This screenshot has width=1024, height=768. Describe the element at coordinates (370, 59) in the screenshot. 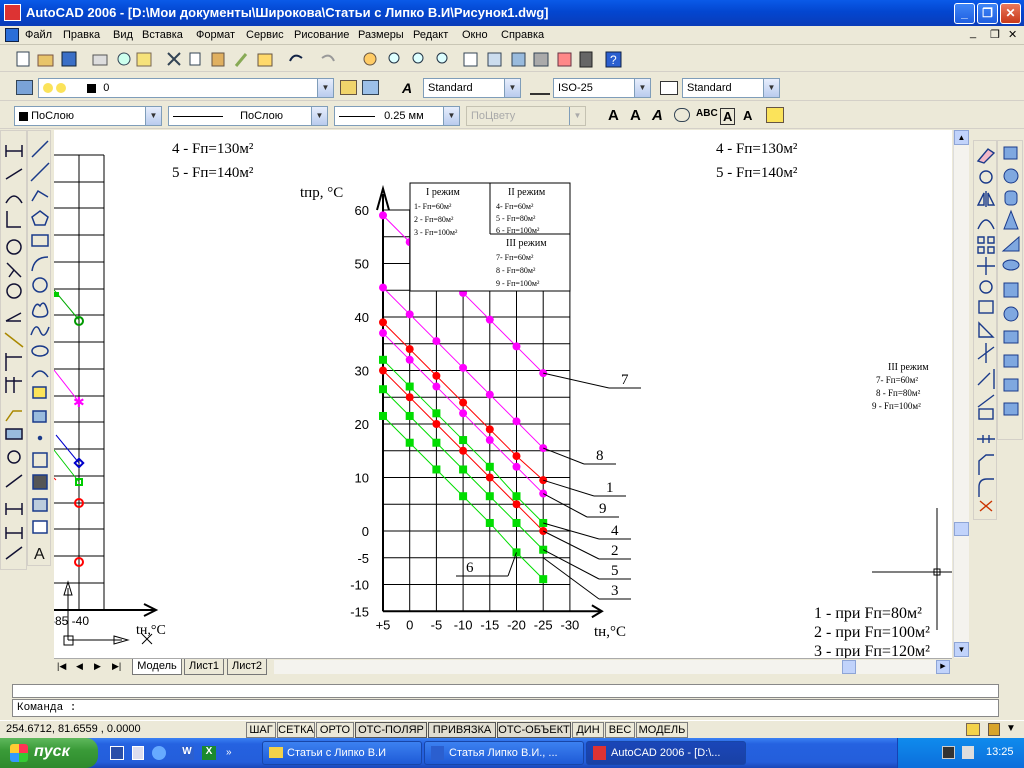

I see `pan-icon` at that location.